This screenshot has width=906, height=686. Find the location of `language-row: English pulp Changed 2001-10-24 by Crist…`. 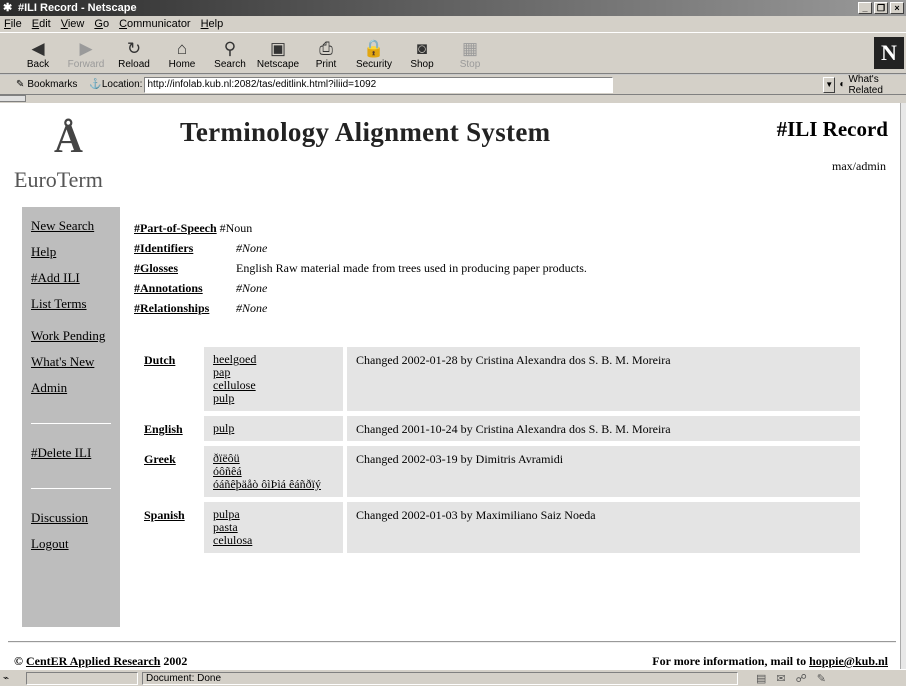

language-row: English pulp Changed 2001-10-24 by Crist… is located at coordinates (497, 428).